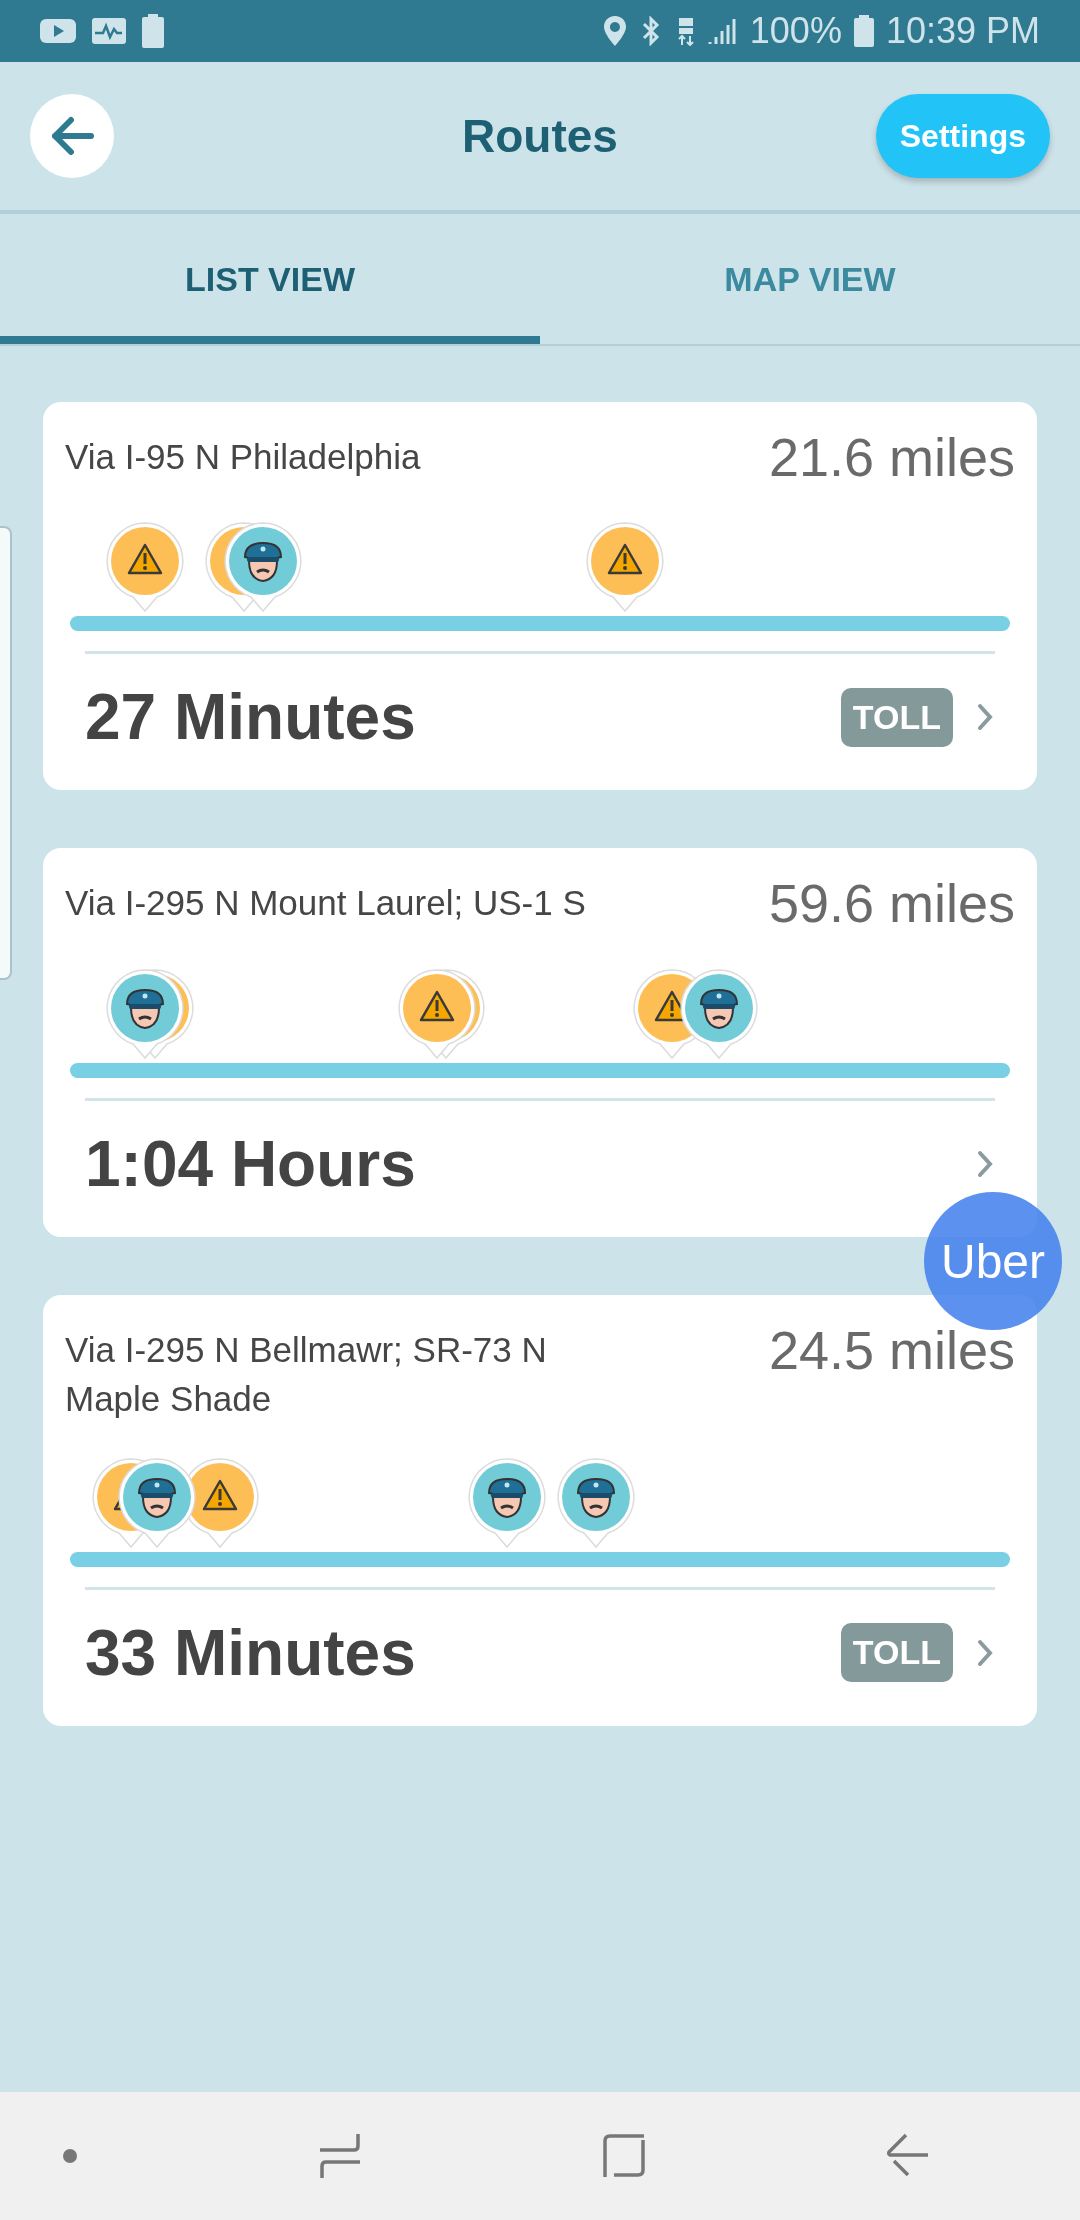 The width and height of the screenshot is (1080, 2220). Describe the element at coordinates (6, 753) in the screenshot. I see `side-handle` at that location.